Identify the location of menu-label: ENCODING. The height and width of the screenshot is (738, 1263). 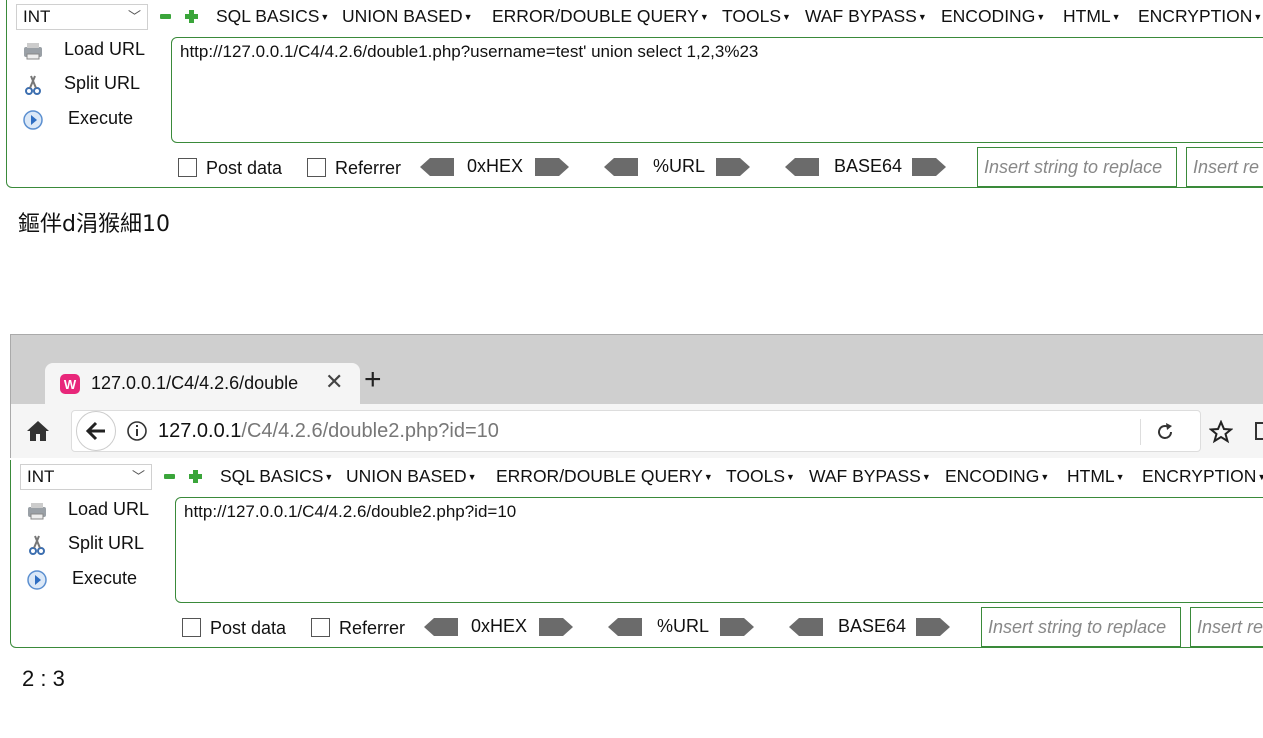
(988, 16).